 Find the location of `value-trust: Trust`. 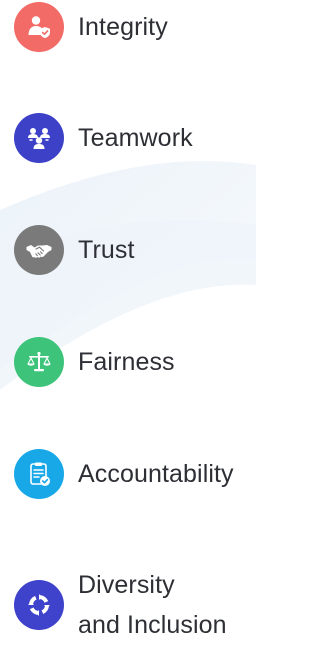

value-trust: Trust is located at coordinates (134, 250).